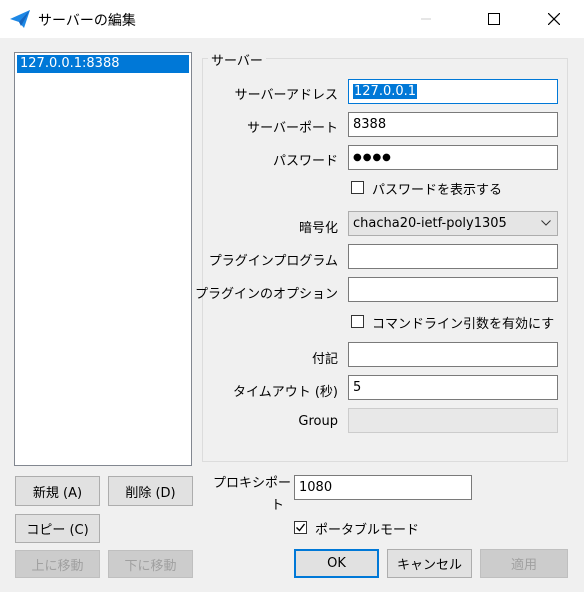  What do you see at coordinates (430, 223) in the screenshot?
I see `encryption-value: chacha20-ietf-poly1305` at bounding box center [430, 223].